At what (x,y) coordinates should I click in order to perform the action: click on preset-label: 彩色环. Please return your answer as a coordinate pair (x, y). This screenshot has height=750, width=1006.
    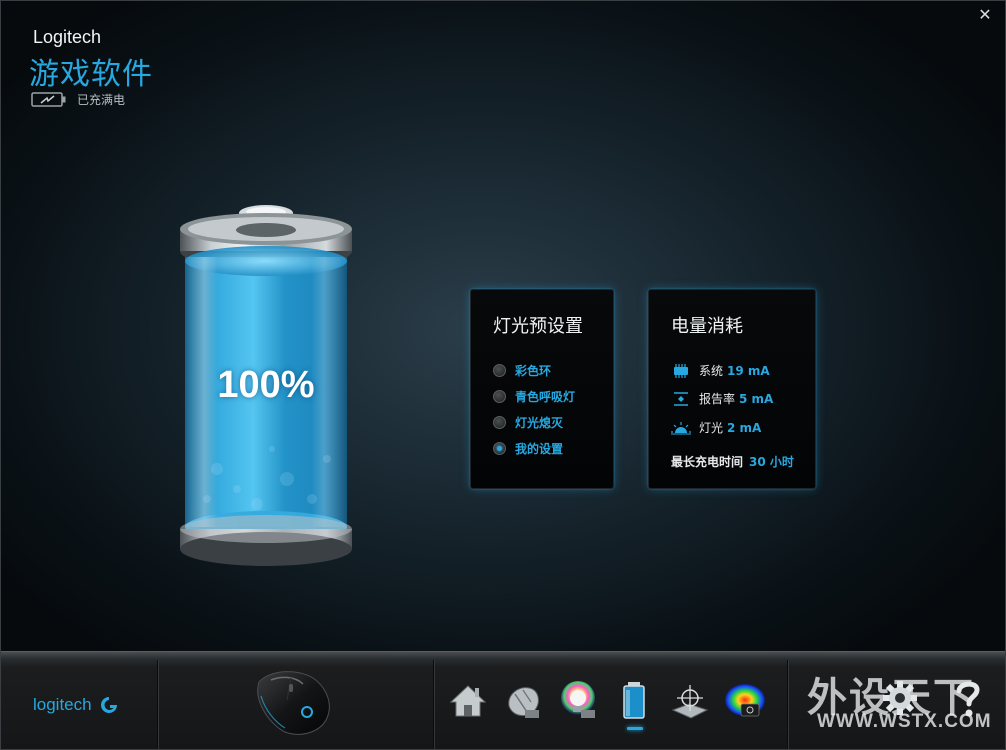
    Looking at the image, I should click on (533, 371).